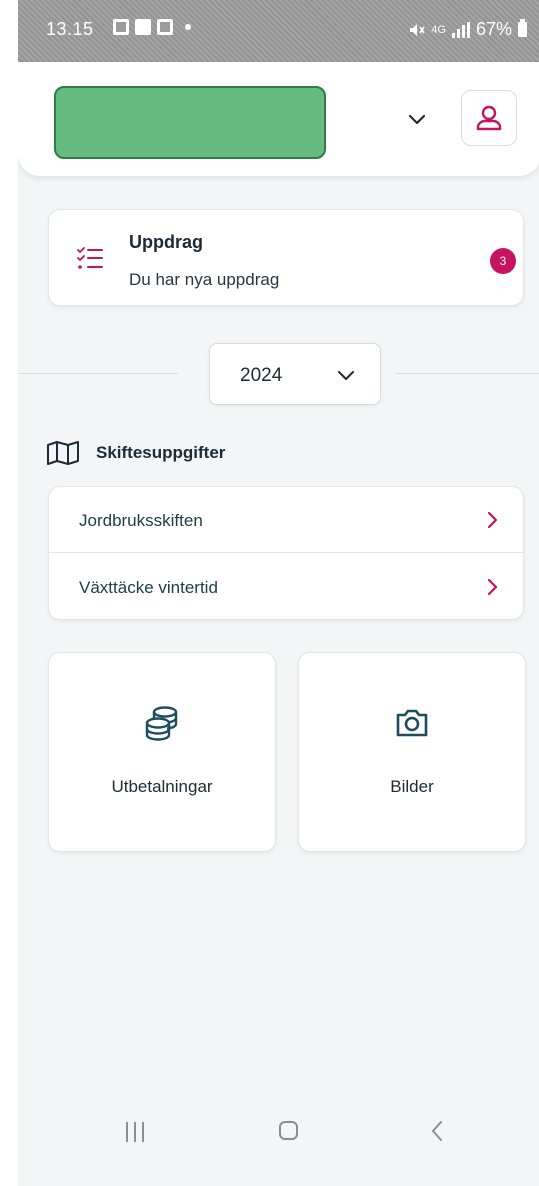 The image size is (539, 1186). What do you see at coordinates (121, 27) in the screenshot?
I see `gallery-notification-icon` at bounding box center [121, 27].